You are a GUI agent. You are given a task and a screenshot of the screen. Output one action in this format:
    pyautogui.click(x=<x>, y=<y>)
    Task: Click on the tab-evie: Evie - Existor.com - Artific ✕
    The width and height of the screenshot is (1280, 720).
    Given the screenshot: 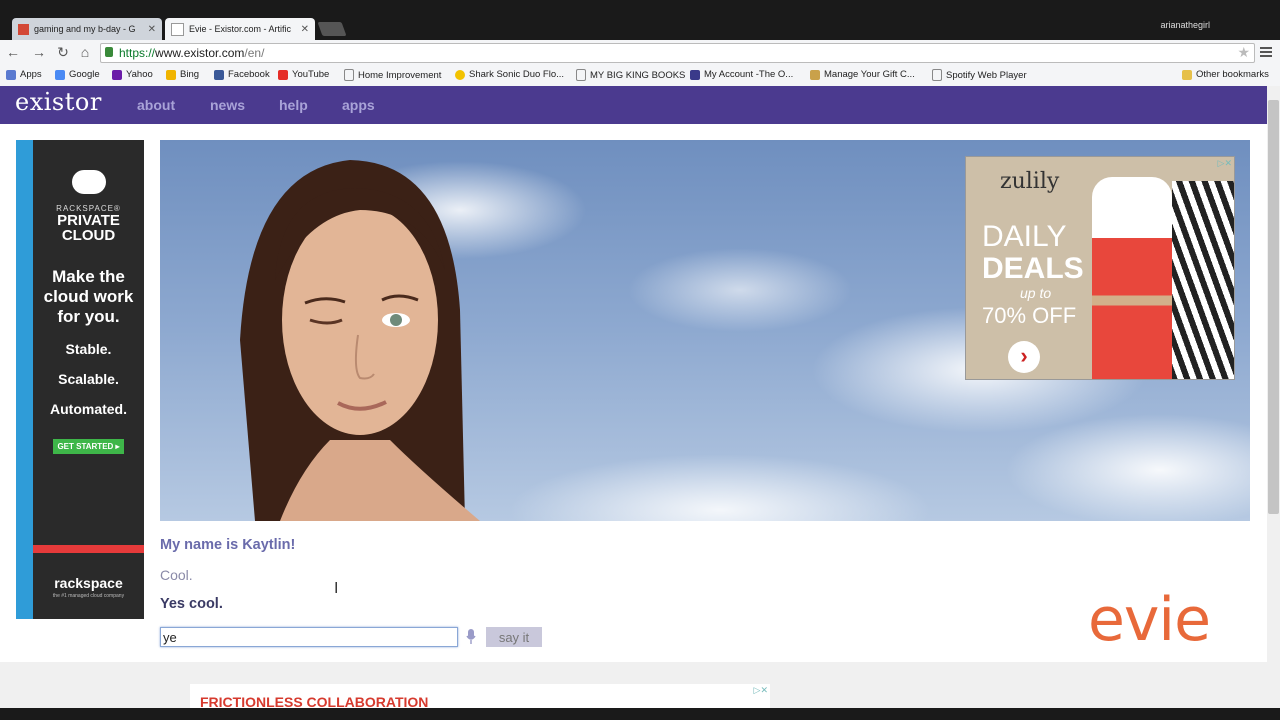 What is the action you would take?
    pyautogui.click(x=240, y=29)
    